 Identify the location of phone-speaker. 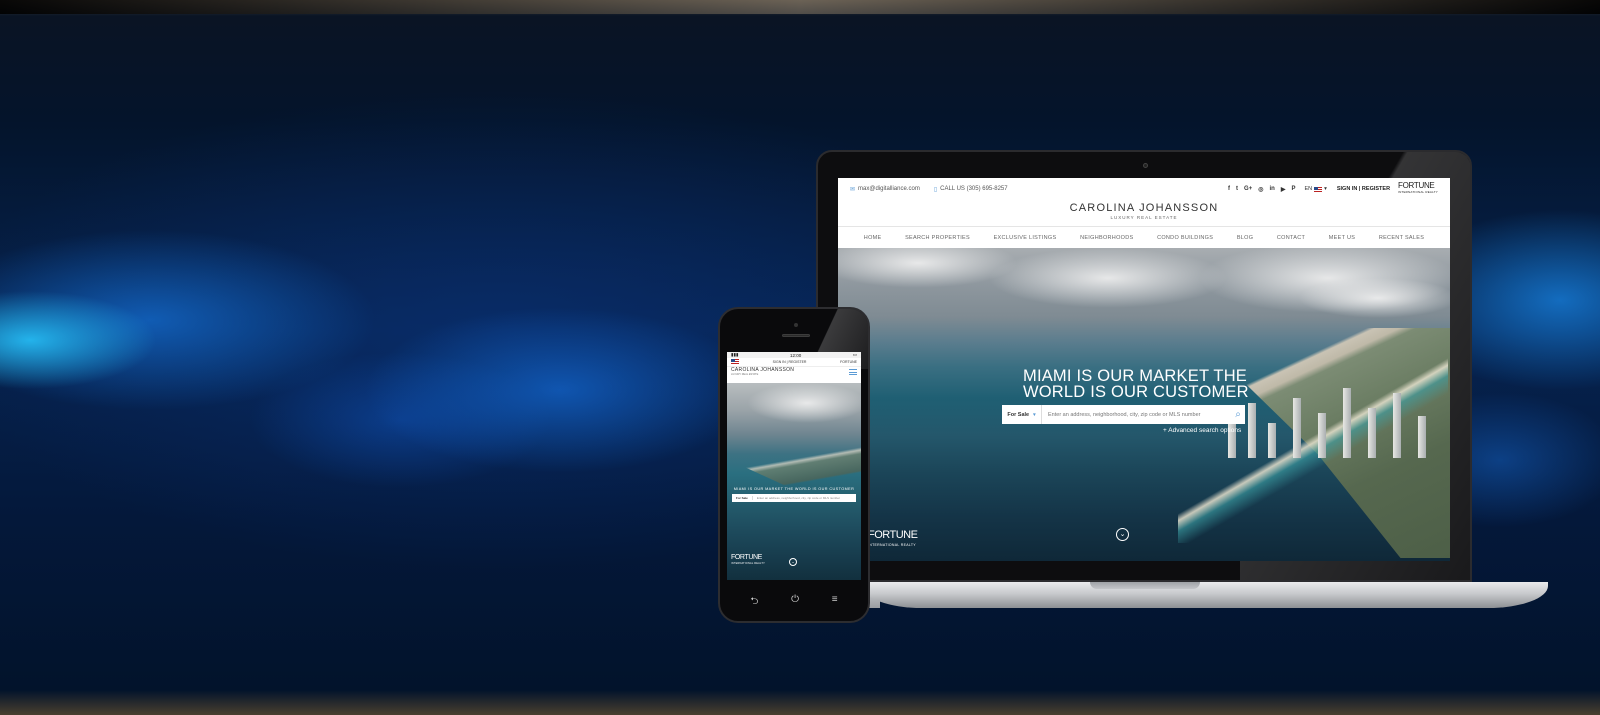
(796, 335).